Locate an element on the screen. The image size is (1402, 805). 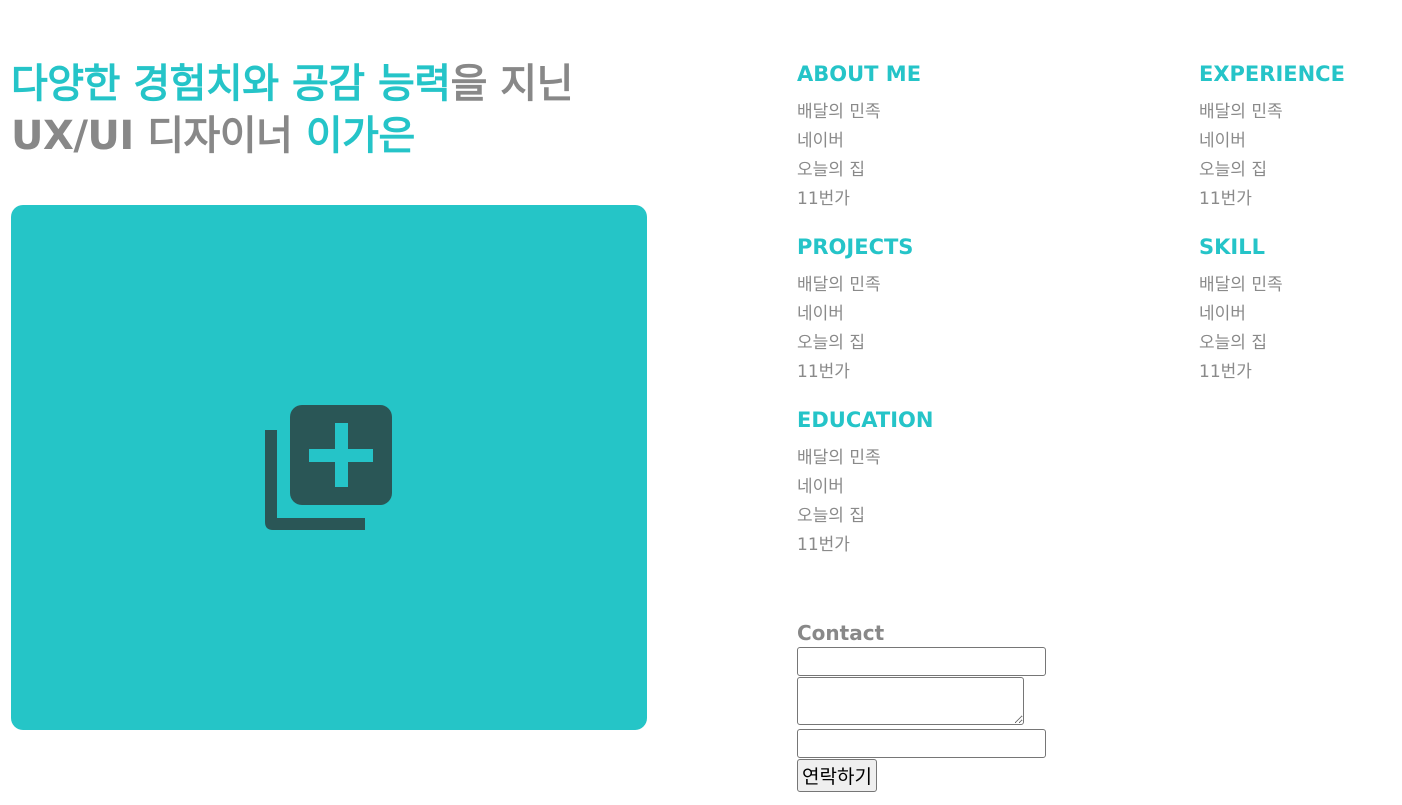
contact-email-input is located at coordinates (921, 743).